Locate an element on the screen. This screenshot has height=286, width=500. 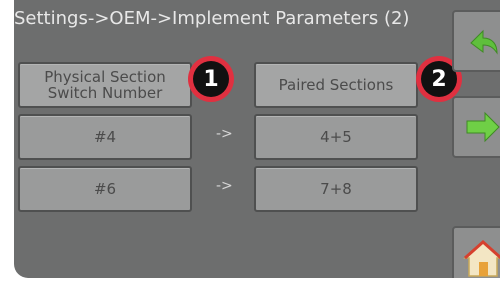
paired-sections-value: 7+8 is located at coordinates (336, 189).